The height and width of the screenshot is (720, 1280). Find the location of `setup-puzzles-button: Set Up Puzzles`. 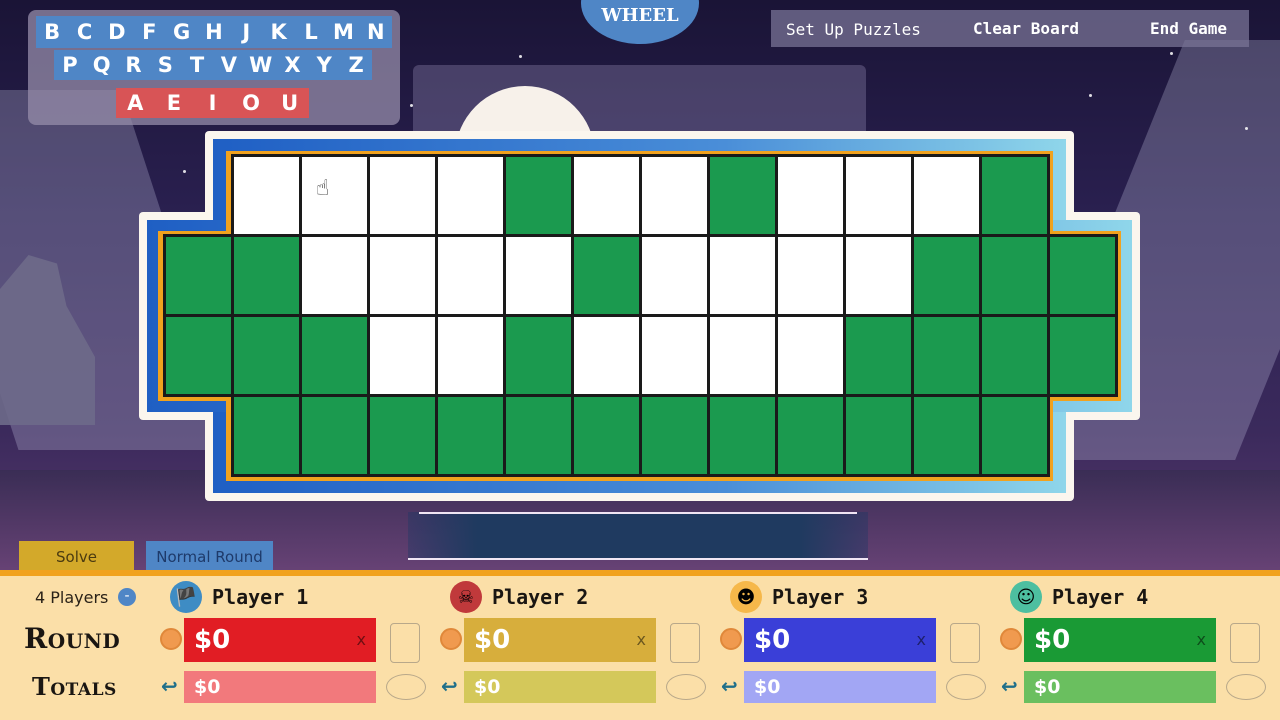

setup-puzzles-button: Set Up Puzzles is located at coordinates (853, 29).